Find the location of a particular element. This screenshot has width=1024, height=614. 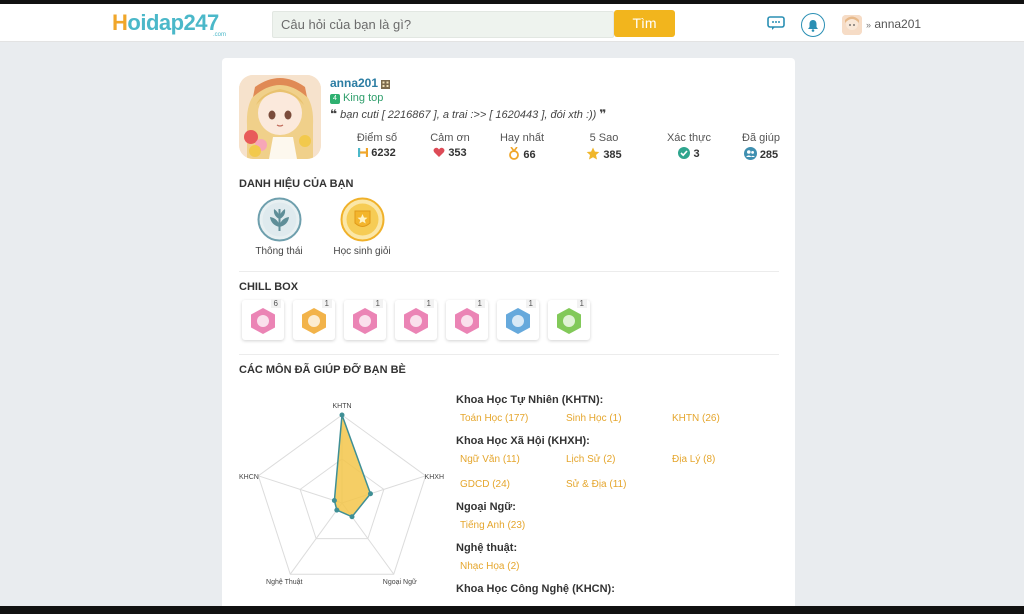

title-badge-hoc-sinh-gioi: Học sinh giỏi is located at coordinates (362, 227).